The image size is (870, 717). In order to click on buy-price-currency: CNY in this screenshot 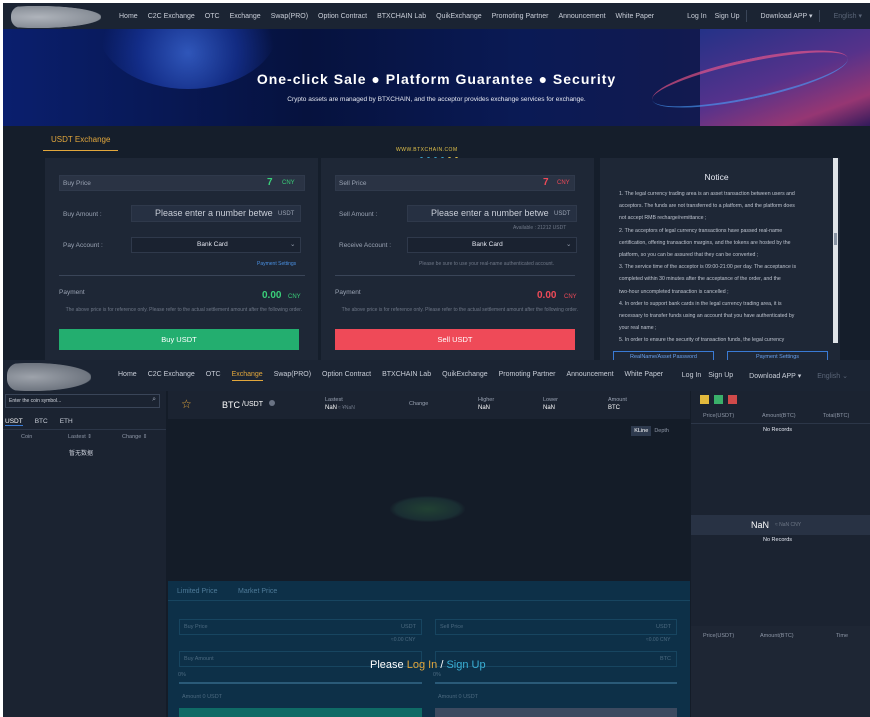, I will do `click(288, 183)`.